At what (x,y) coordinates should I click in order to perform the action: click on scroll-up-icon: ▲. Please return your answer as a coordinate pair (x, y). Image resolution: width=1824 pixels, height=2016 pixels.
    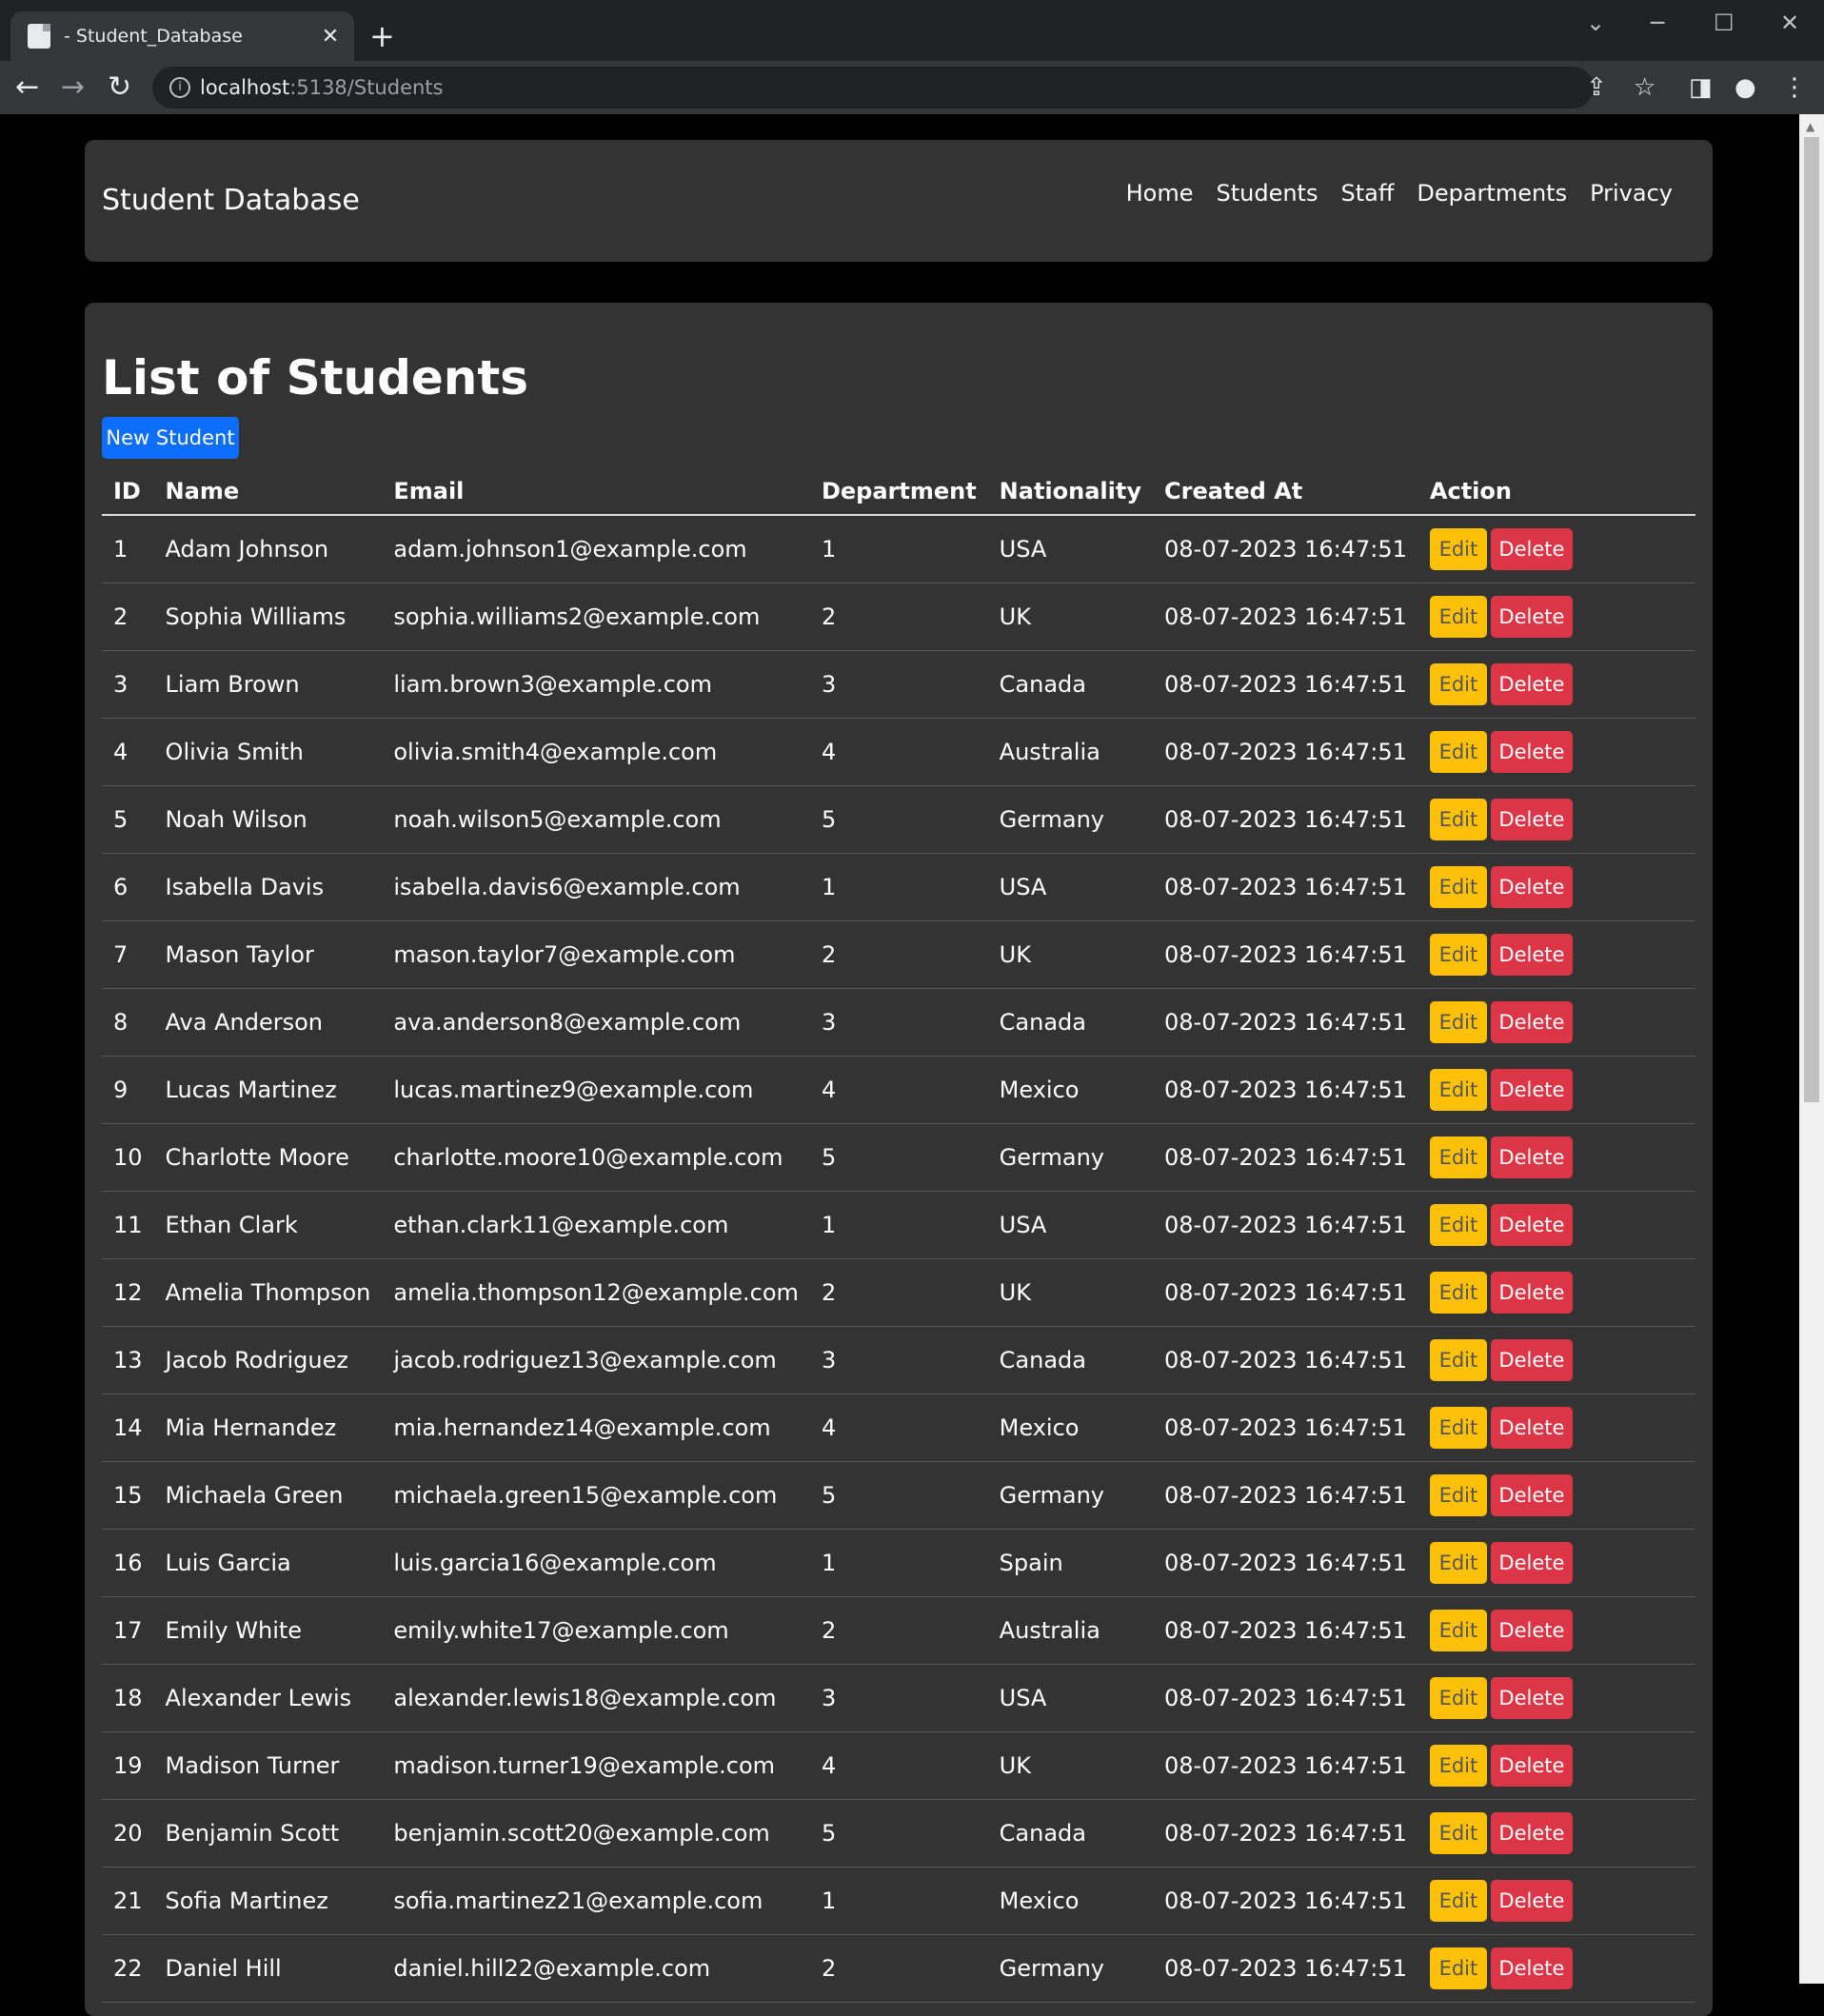
    Looking at the image, I should click on (1810, 126).